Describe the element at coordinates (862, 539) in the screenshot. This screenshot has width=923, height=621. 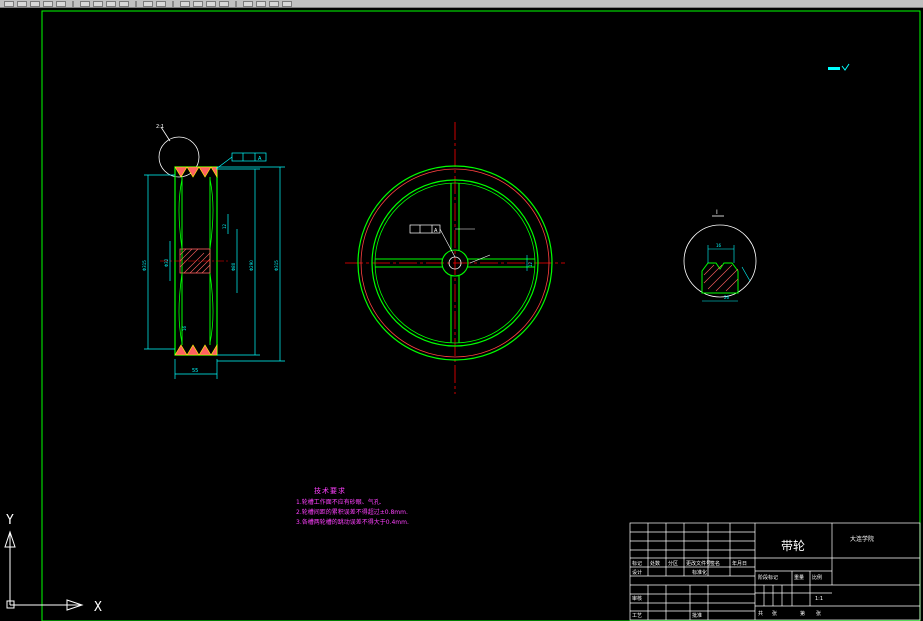
I see `school-name: 大连学院` at that location.